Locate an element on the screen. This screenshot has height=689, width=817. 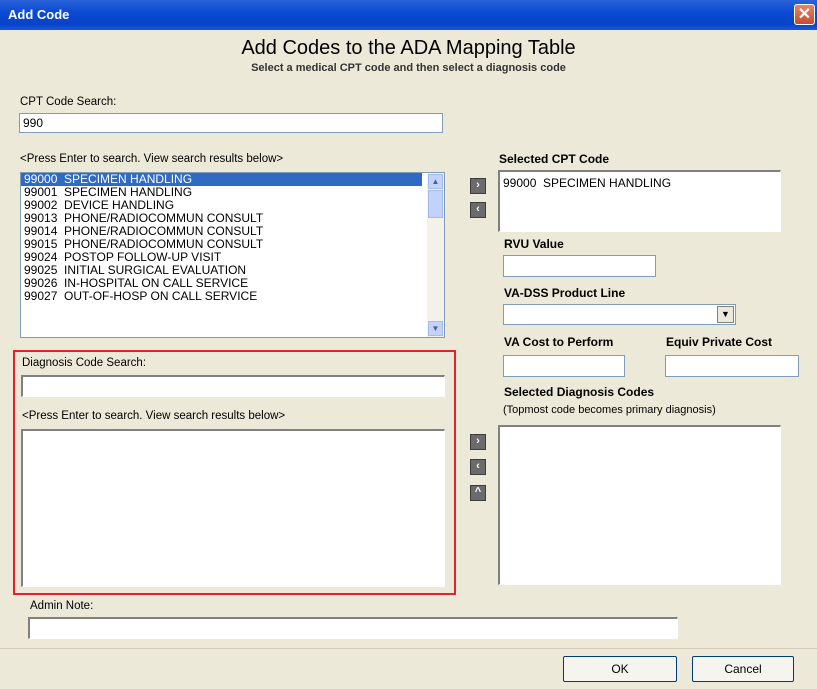
va-cost-label: VA Cost to Perform is located at coordinates (559, 342).